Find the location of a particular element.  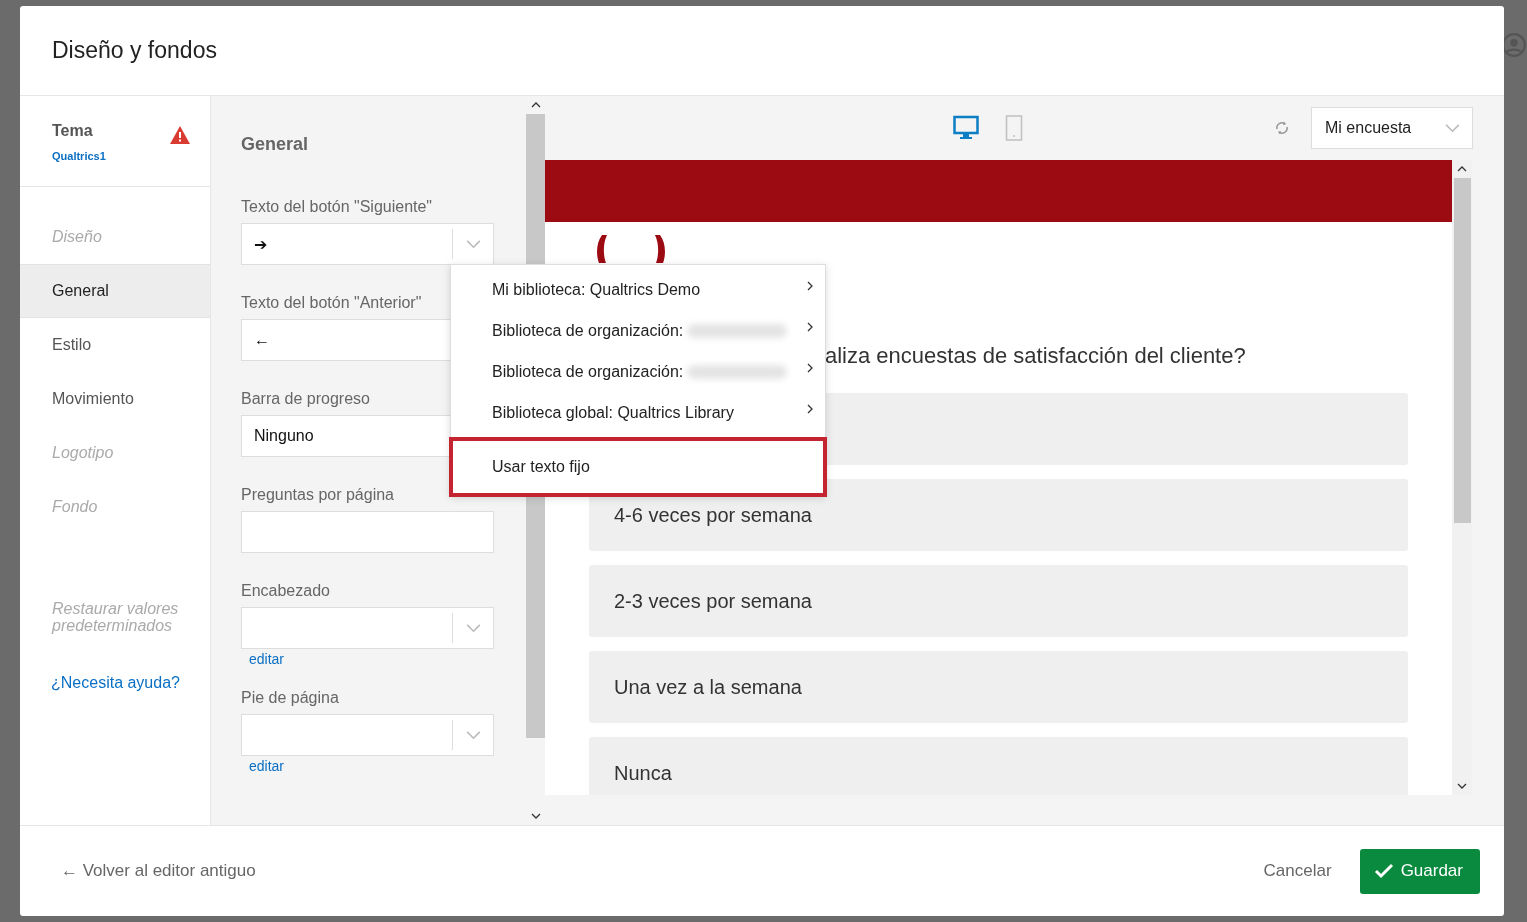

field-label: Barra de progreso is located at coordinates (306, 399).